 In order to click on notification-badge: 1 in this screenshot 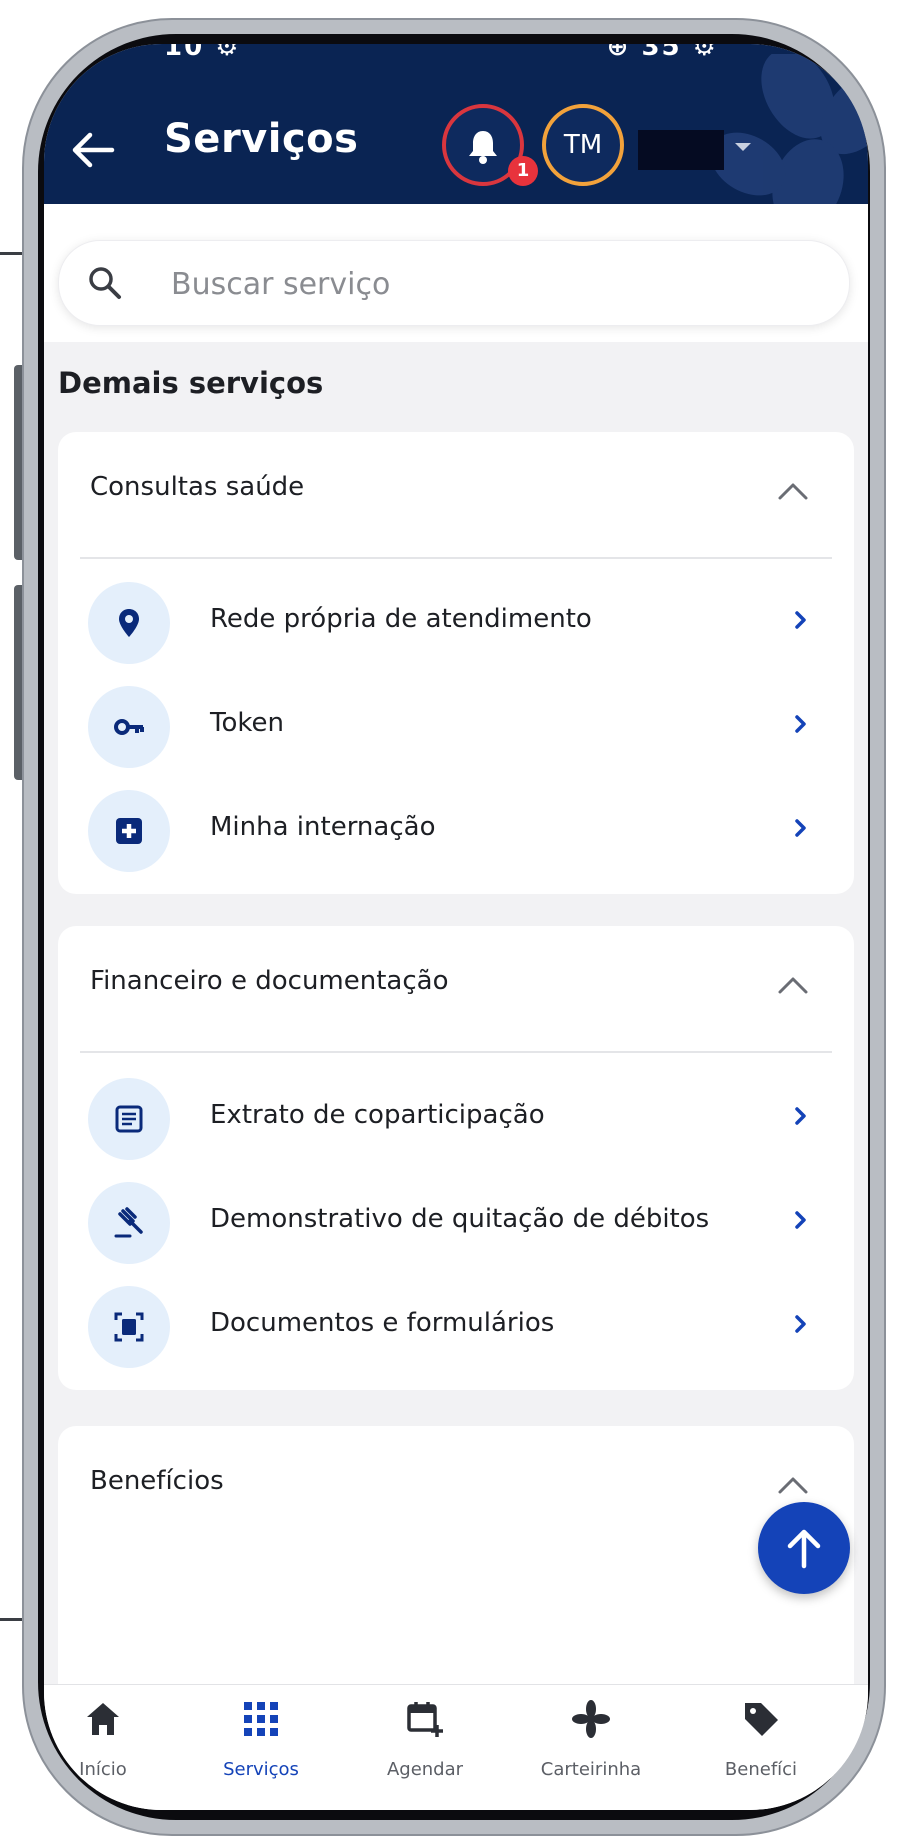, I will do `click(523, 171)`.